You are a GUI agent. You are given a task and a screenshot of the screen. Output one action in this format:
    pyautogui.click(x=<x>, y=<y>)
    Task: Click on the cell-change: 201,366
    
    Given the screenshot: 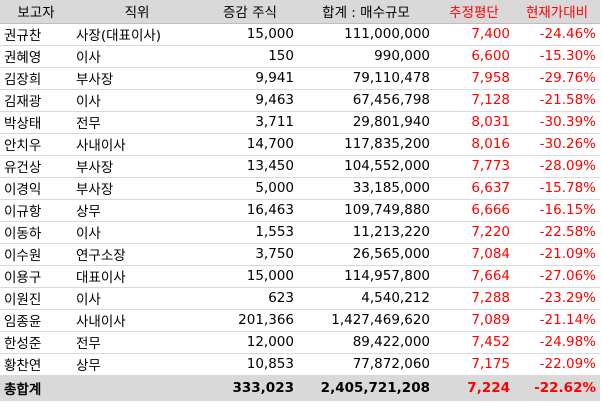 What is the action you would take?
    pyautogui.click(x=250, y=320)
    